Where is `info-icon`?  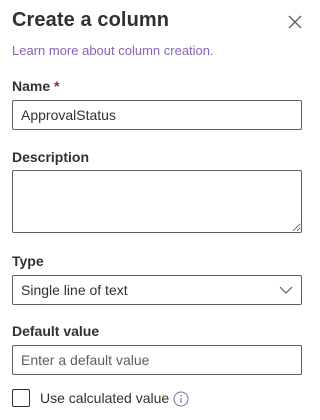 info-icon is located at coordinates (181, 399).